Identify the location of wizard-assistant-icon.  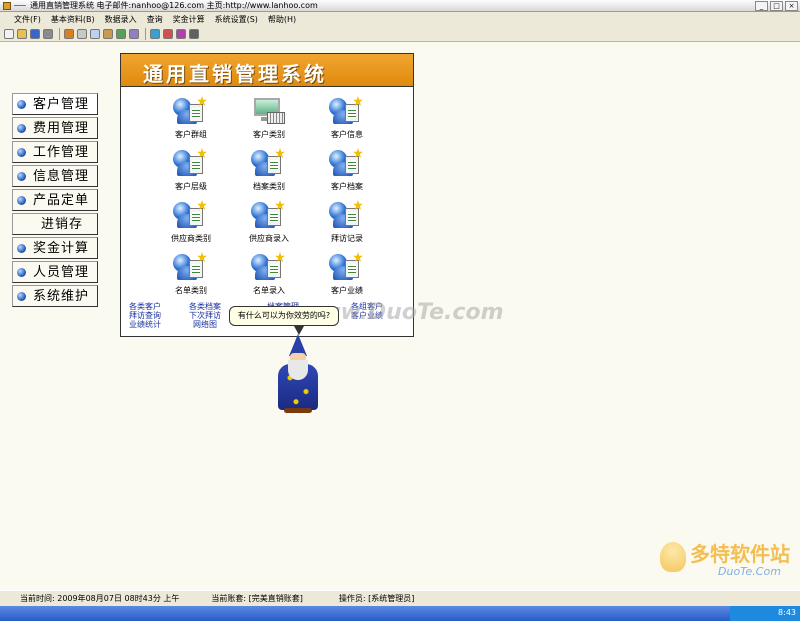
(298, 374).